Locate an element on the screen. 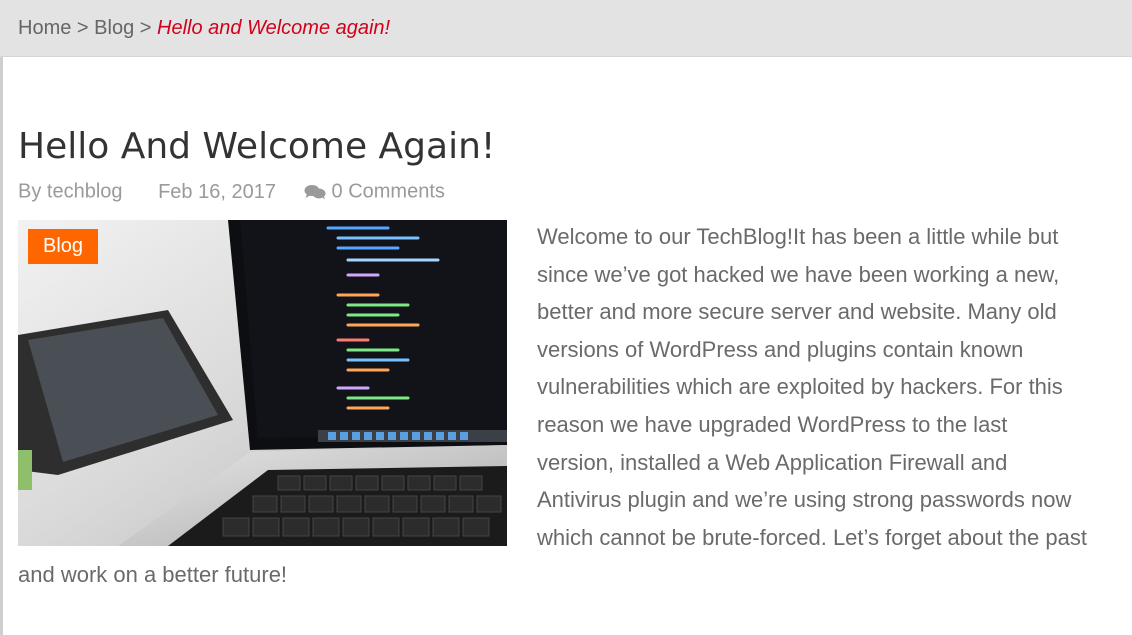 The image size is (1132, 635). comments-icon is located at coordinates (315, 192).